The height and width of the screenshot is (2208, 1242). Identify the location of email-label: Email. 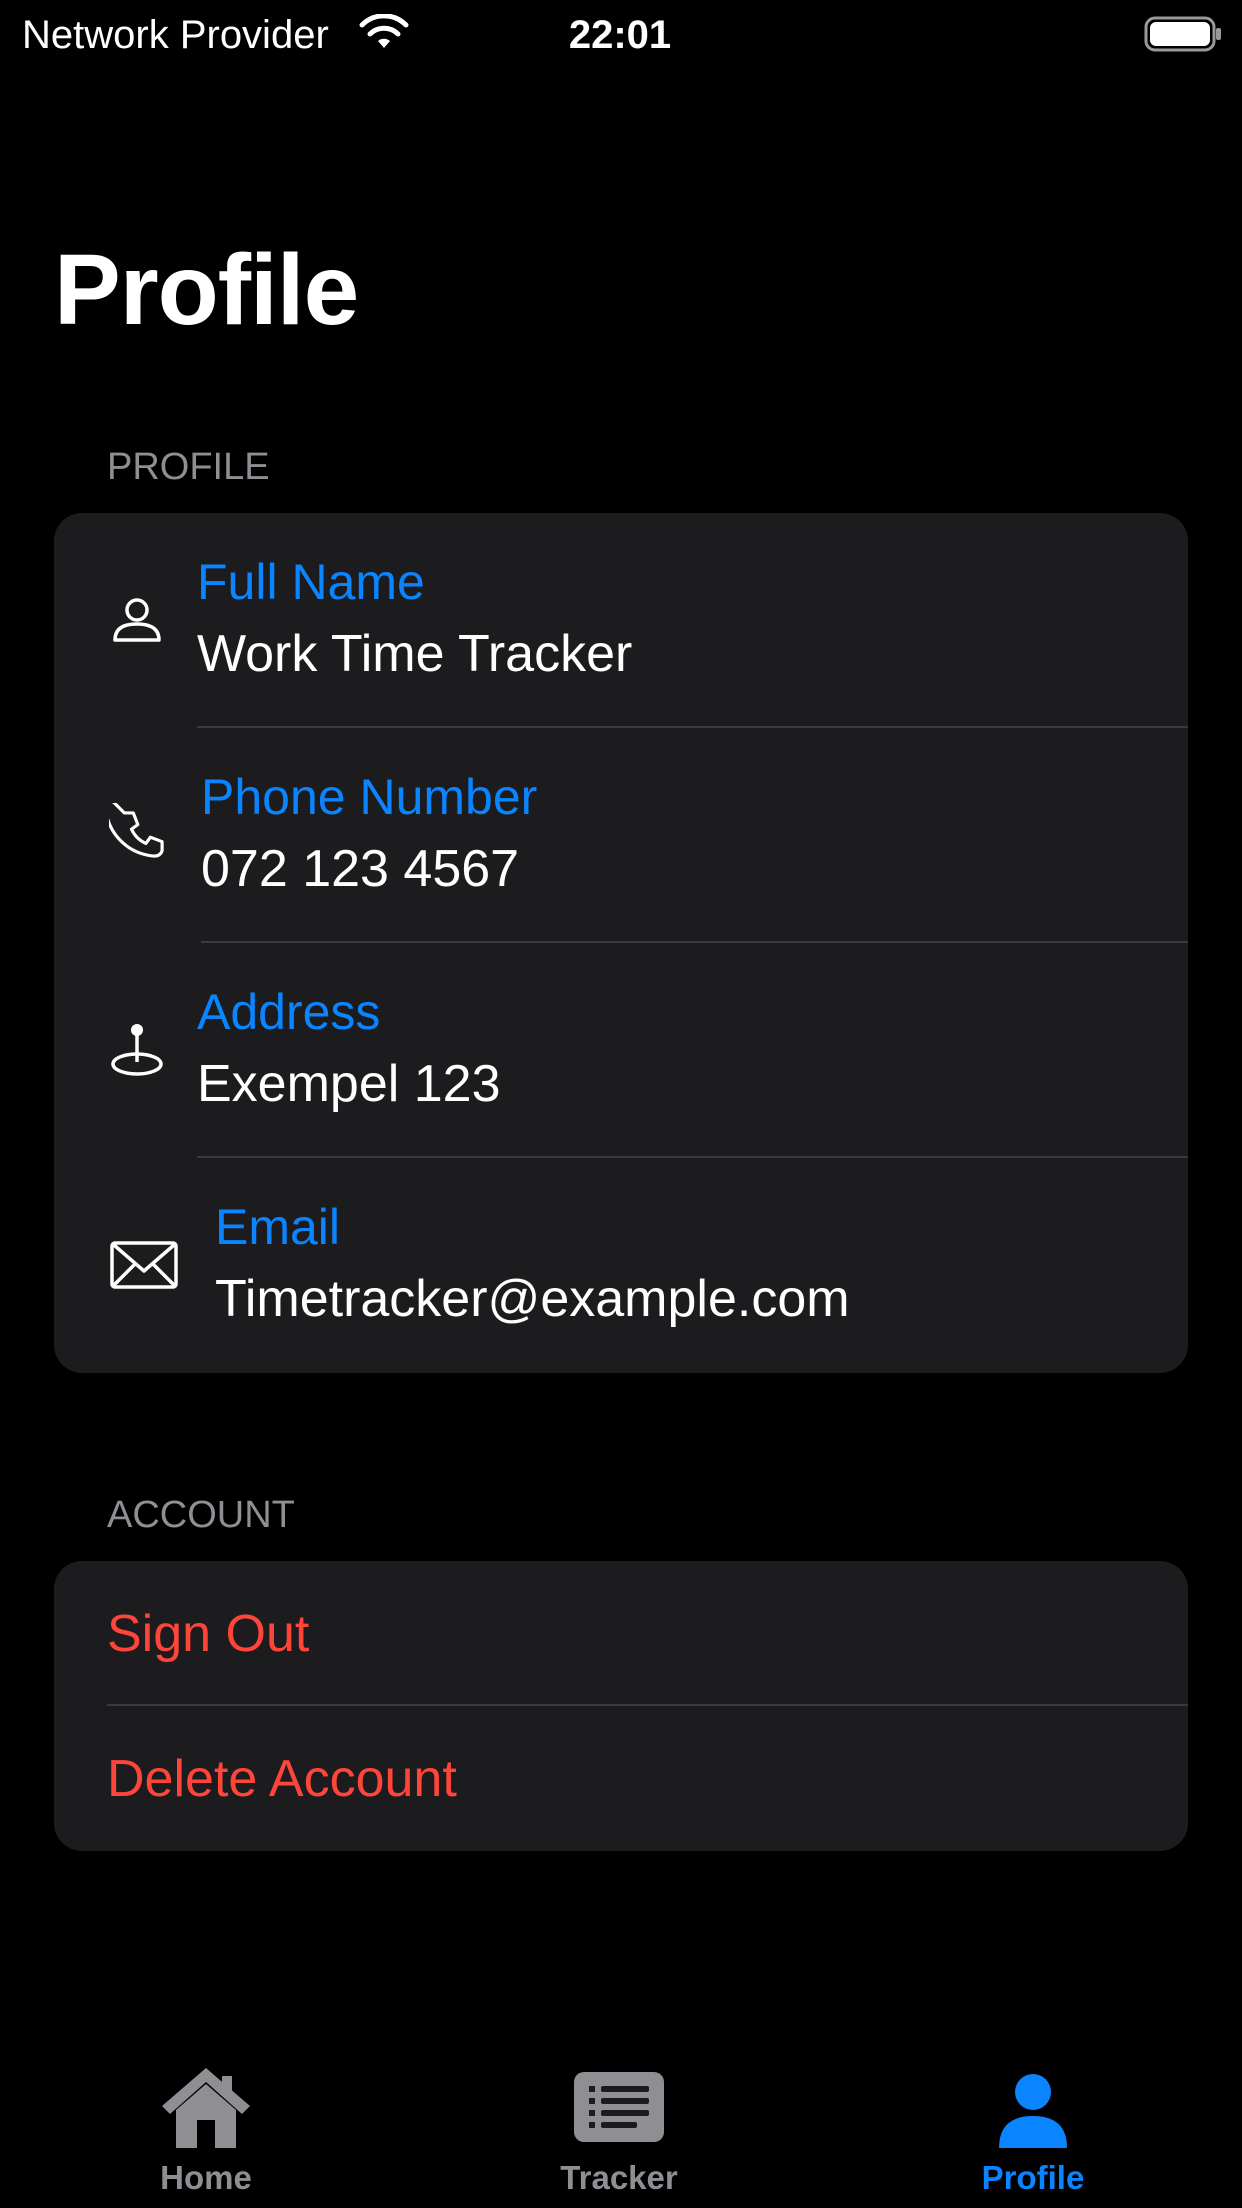
(278, 1227).